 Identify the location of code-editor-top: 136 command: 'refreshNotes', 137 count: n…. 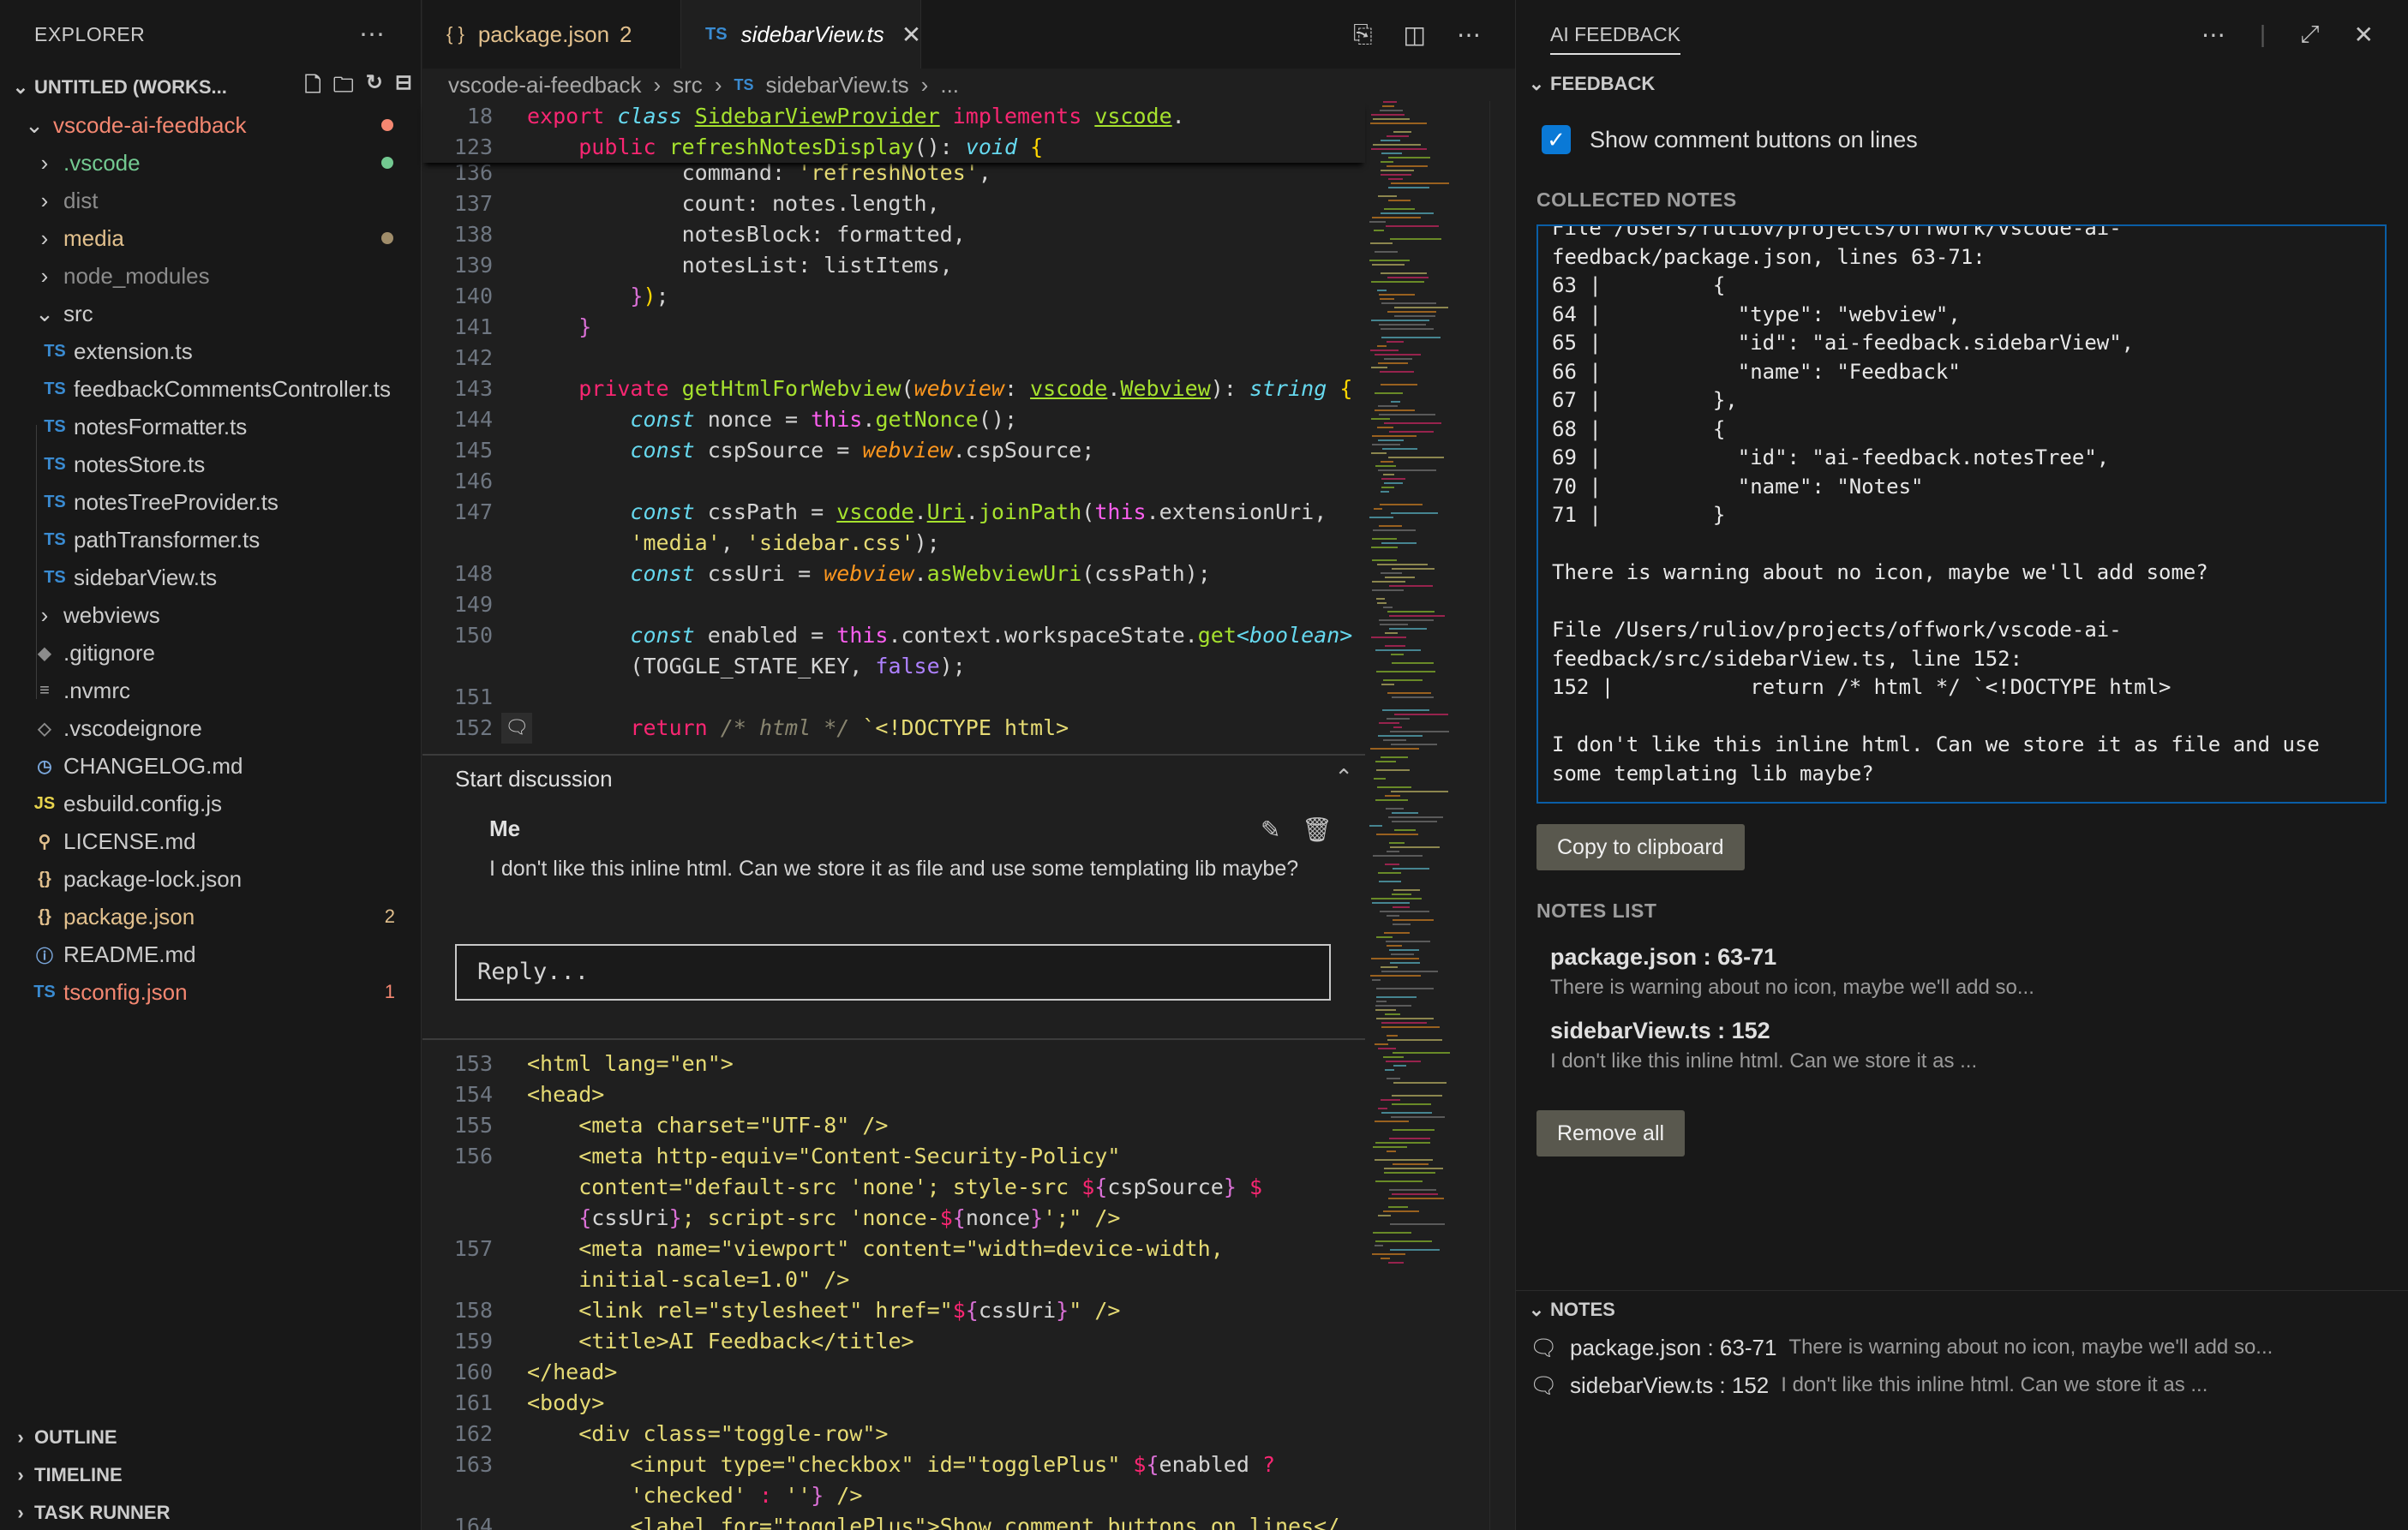
(893, 451).